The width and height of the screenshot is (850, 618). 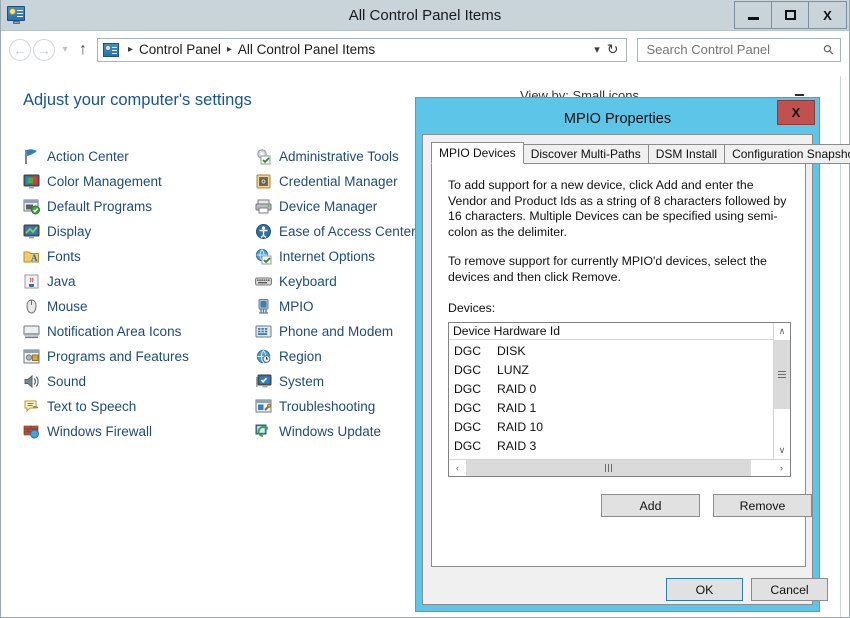 What do you see at coordinates (31, 406) in the screenshot?
I see `speech-bubble-icon` at bounding box center [31, 406].